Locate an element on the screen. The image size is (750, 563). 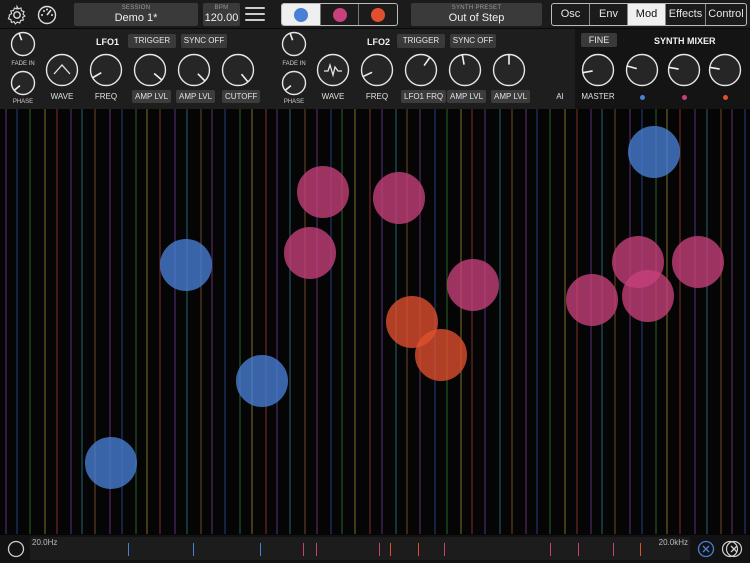
synth-2-color-dot is located at coordinates (339, 14).